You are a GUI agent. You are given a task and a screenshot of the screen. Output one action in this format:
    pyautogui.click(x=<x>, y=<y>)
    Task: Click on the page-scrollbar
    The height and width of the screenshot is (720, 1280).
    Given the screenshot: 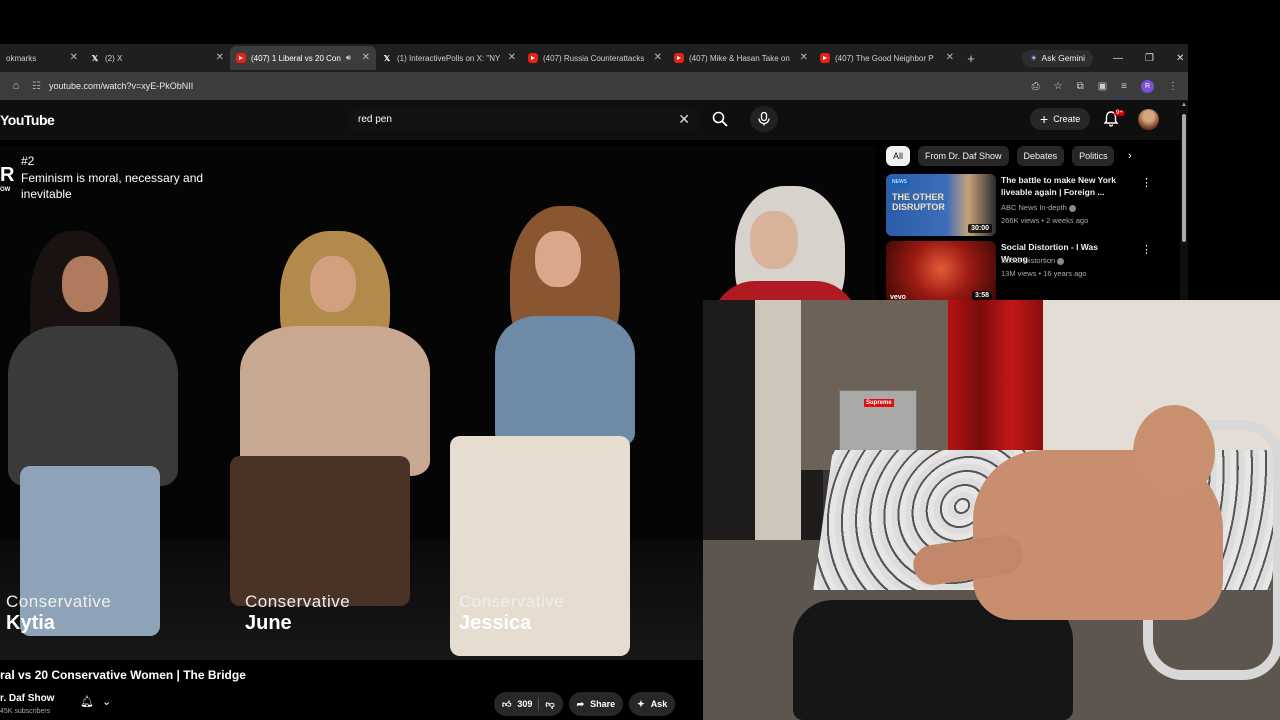 What is the action you would take?
    pyautogui.click(x=1184, y=200)
    